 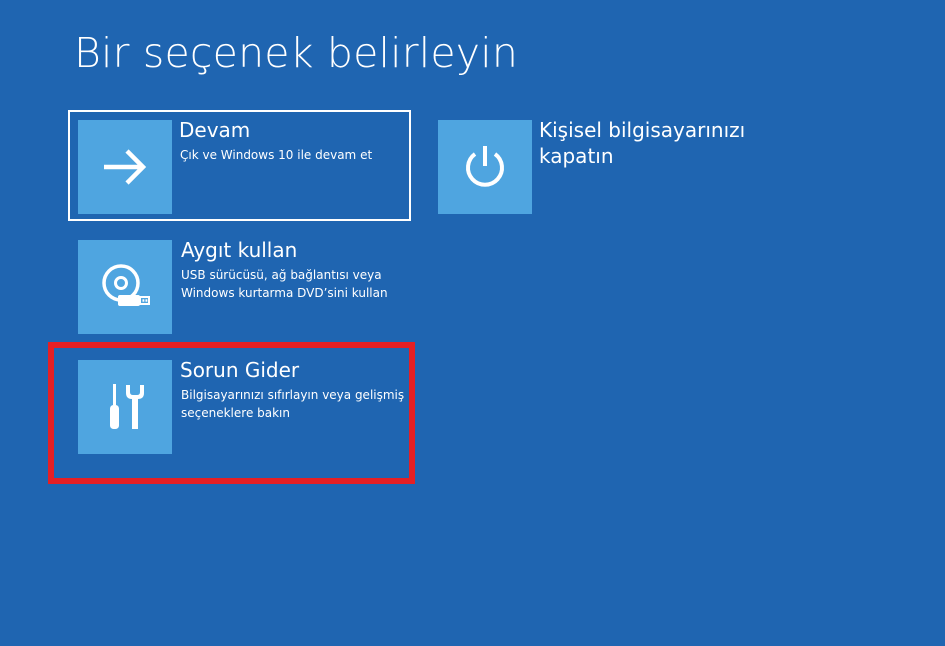 I want to click on tools-icon, so click(x=125, y=407).